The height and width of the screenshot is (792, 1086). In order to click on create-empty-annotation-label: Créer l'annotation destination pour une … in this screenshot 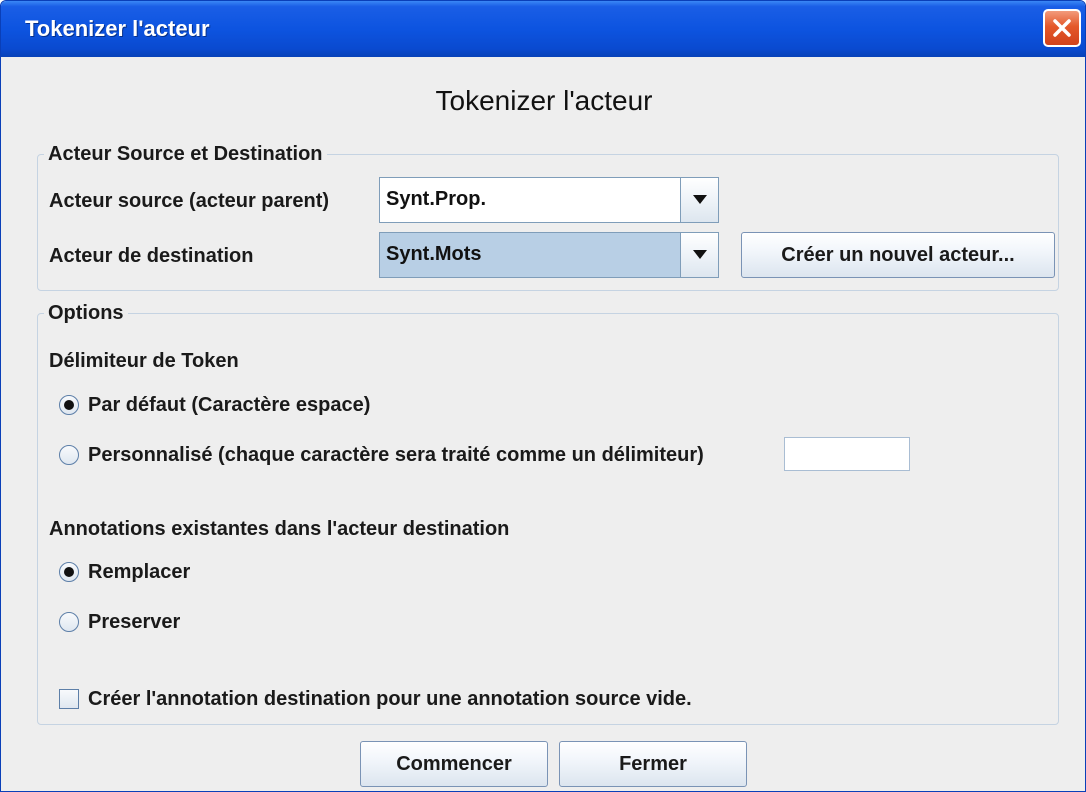, I will do `click(390, 699)`.